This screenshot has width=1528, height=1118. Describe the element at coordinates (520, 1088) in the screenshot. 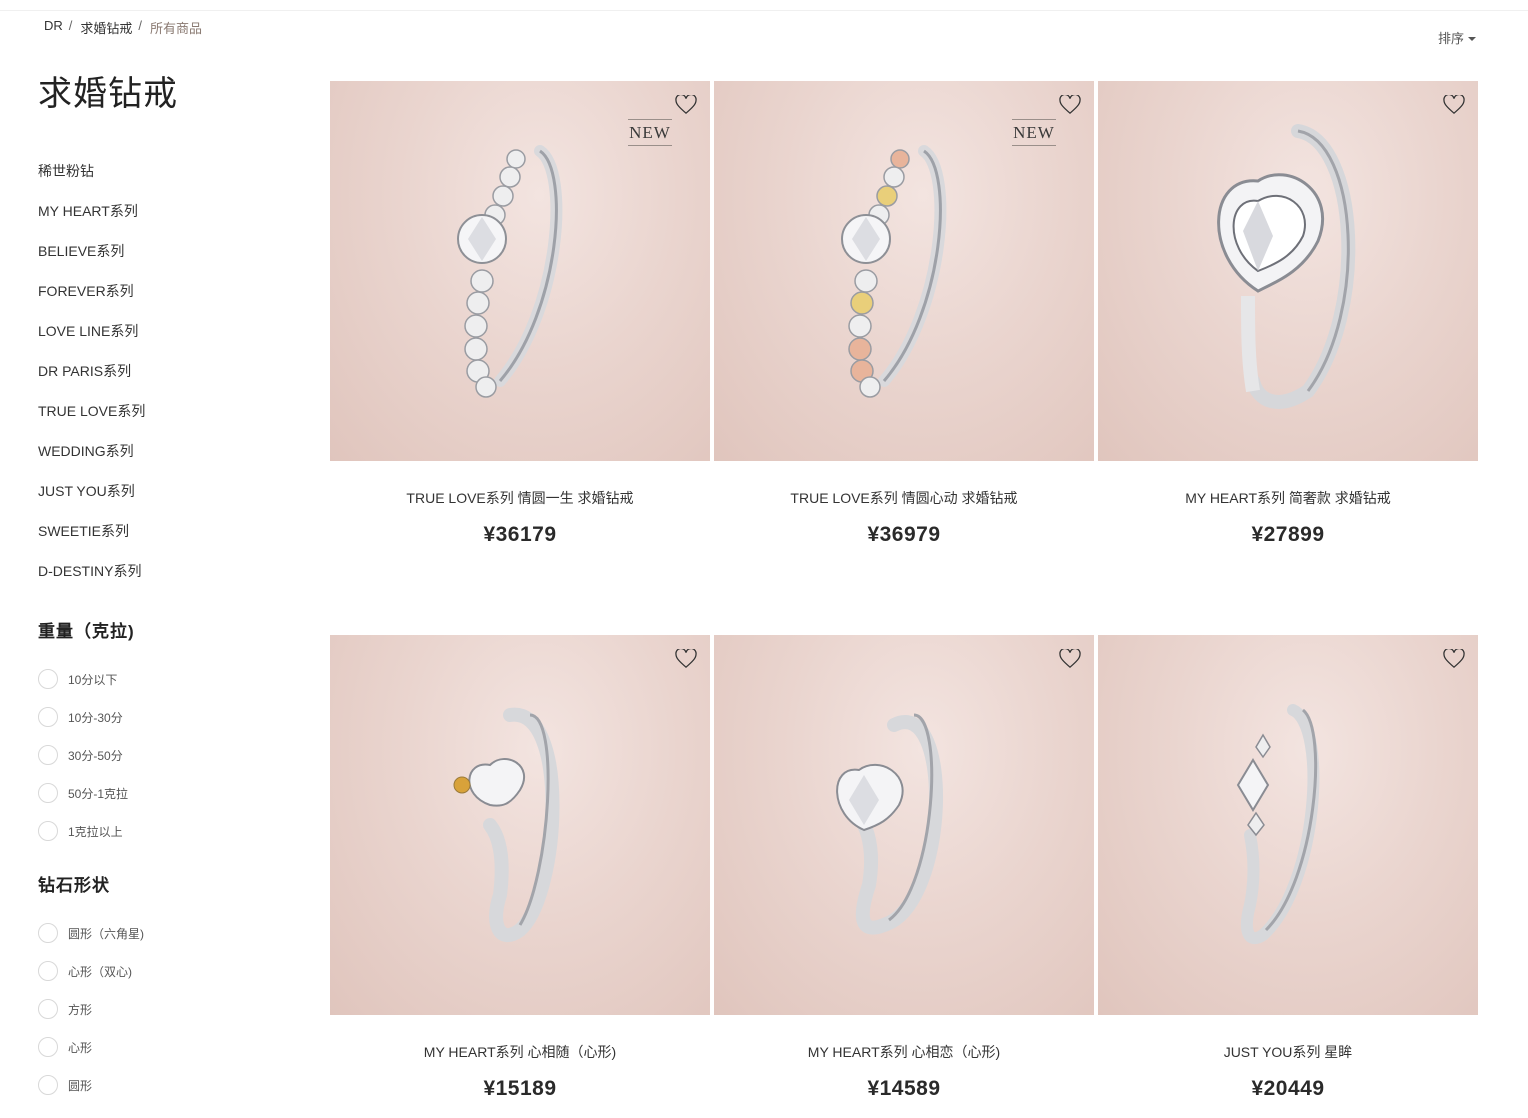

I see `product-price: ¥15189` at that location.